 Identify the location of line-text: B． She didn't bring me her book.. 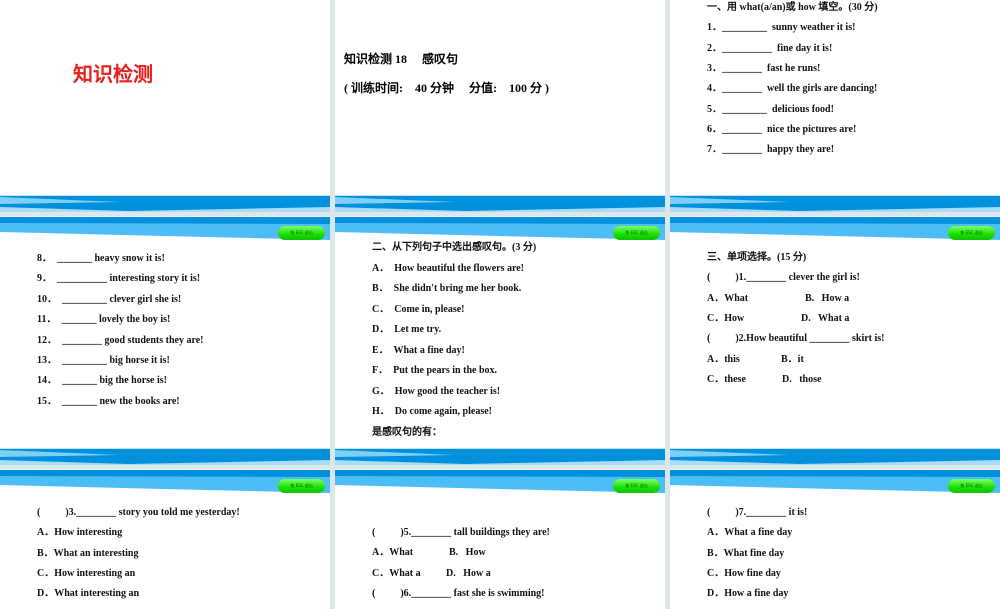
(447, 288).